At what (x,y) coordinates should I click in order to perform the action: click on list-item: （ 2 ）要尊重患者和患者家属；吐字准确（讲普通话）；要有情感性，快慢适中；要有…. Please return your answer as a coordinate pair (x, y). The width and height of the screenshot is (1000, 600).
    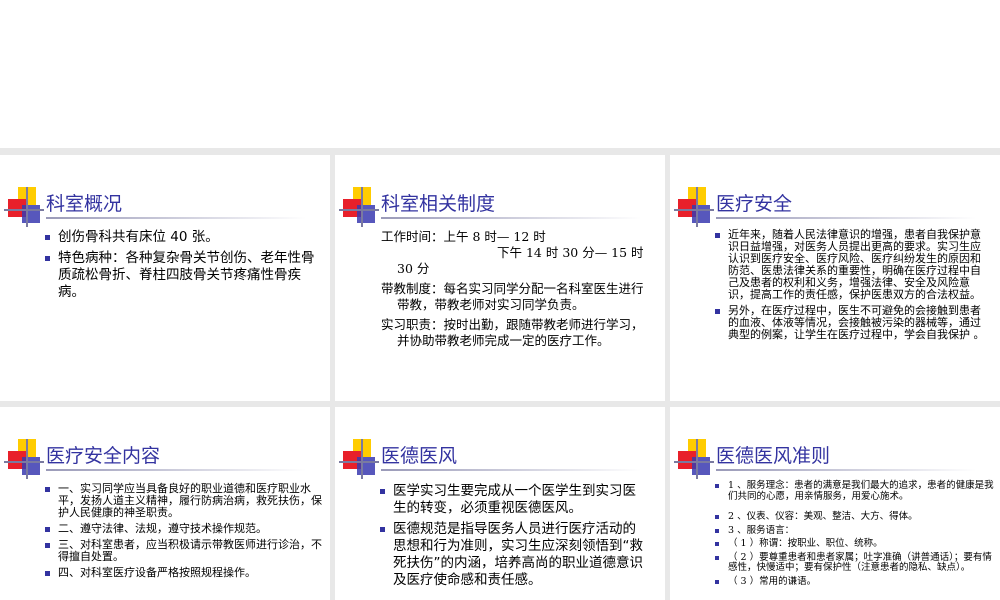
    Looking at the image, I should click on (855, 563).